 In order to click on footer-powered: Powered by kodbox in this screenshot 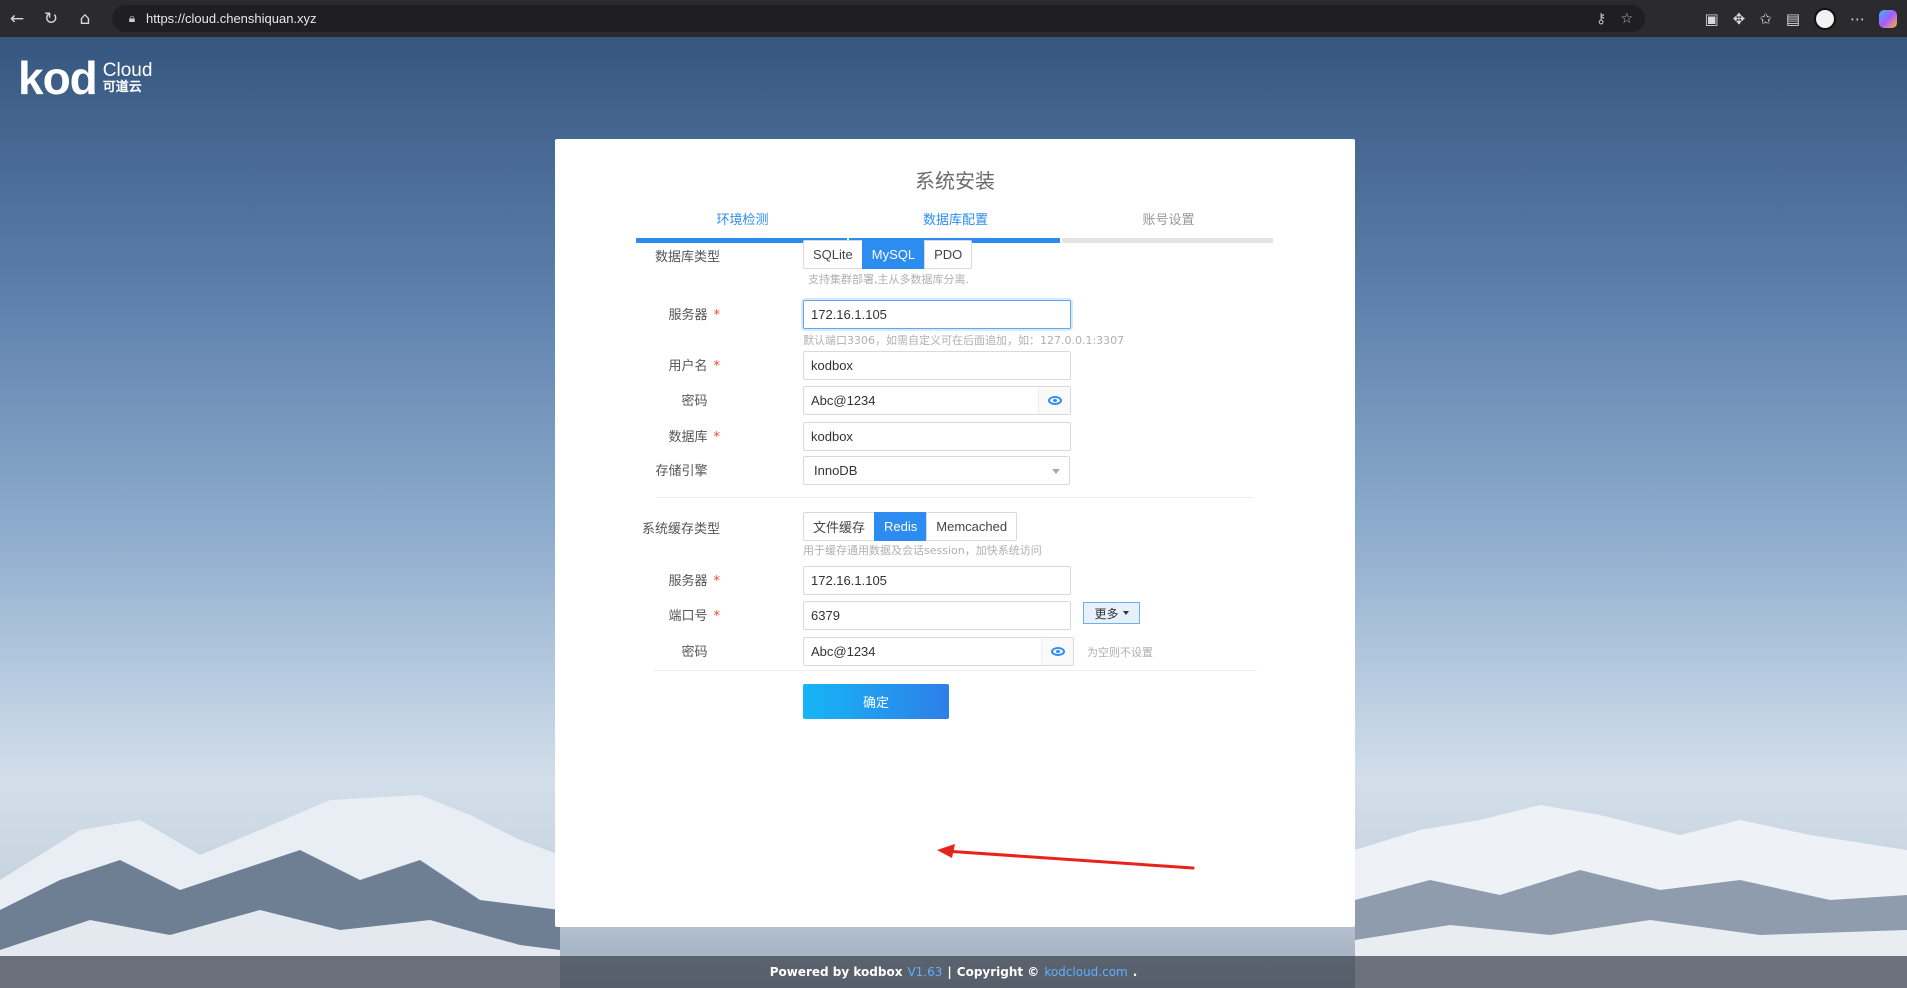, I will do `click(836, 972)`.